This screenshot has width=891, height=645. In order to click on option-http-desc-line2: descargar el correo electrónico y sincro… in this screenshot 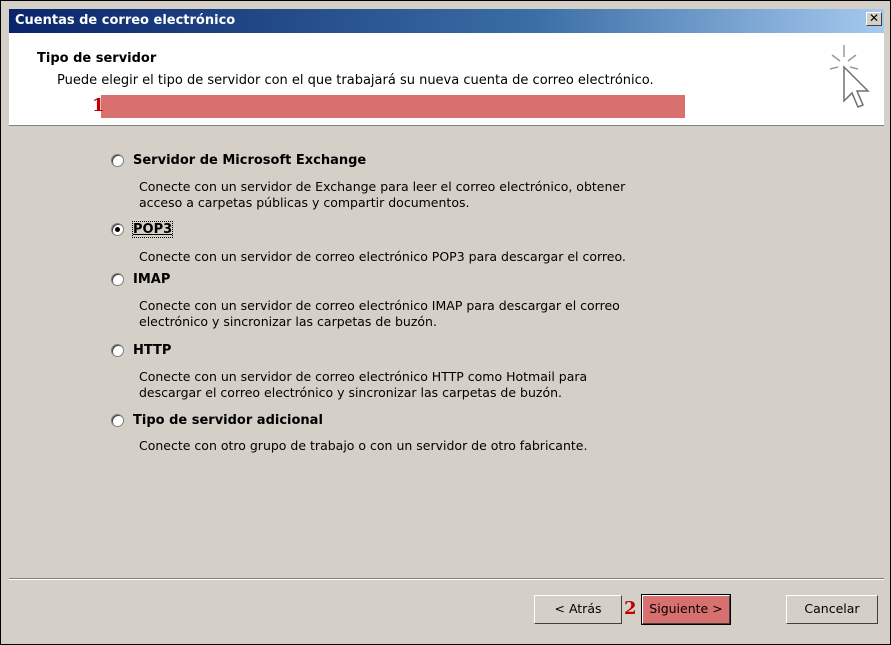, I will do `click(350, 392)`.